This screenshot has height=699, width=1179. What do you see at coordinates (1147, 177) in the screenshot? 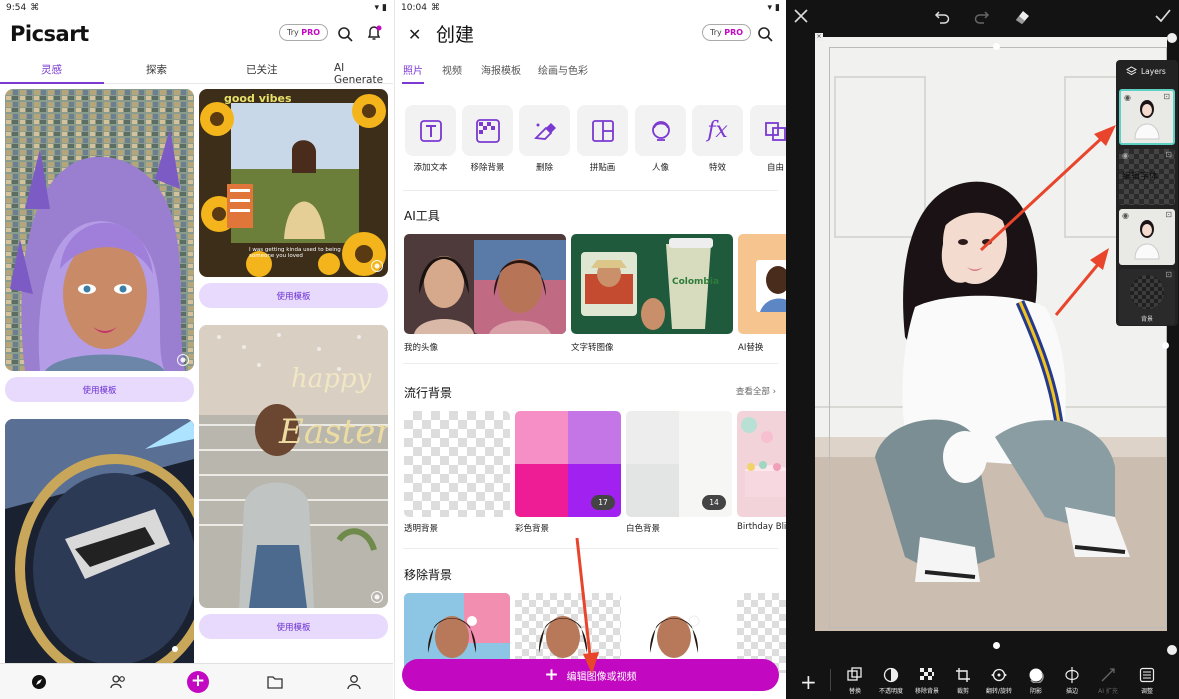
I see `layer-item-text: 编辑字体 ◉ ⊡` at bounding box center [1147, 177].